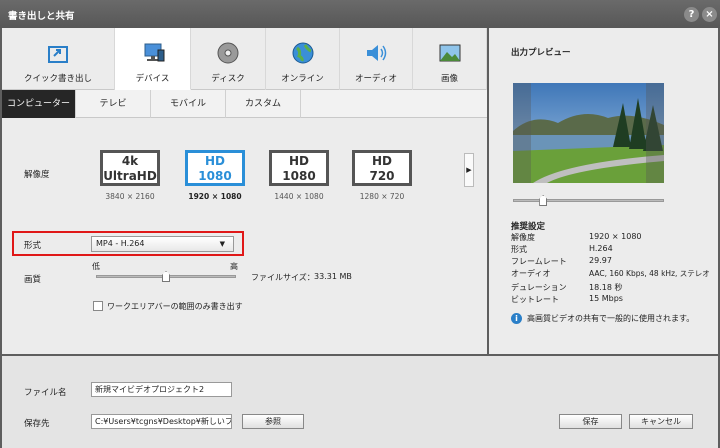 The height and width of the screenshot is (448, 720). I want to click on spec-key: デュレーション, so click(539, 287).